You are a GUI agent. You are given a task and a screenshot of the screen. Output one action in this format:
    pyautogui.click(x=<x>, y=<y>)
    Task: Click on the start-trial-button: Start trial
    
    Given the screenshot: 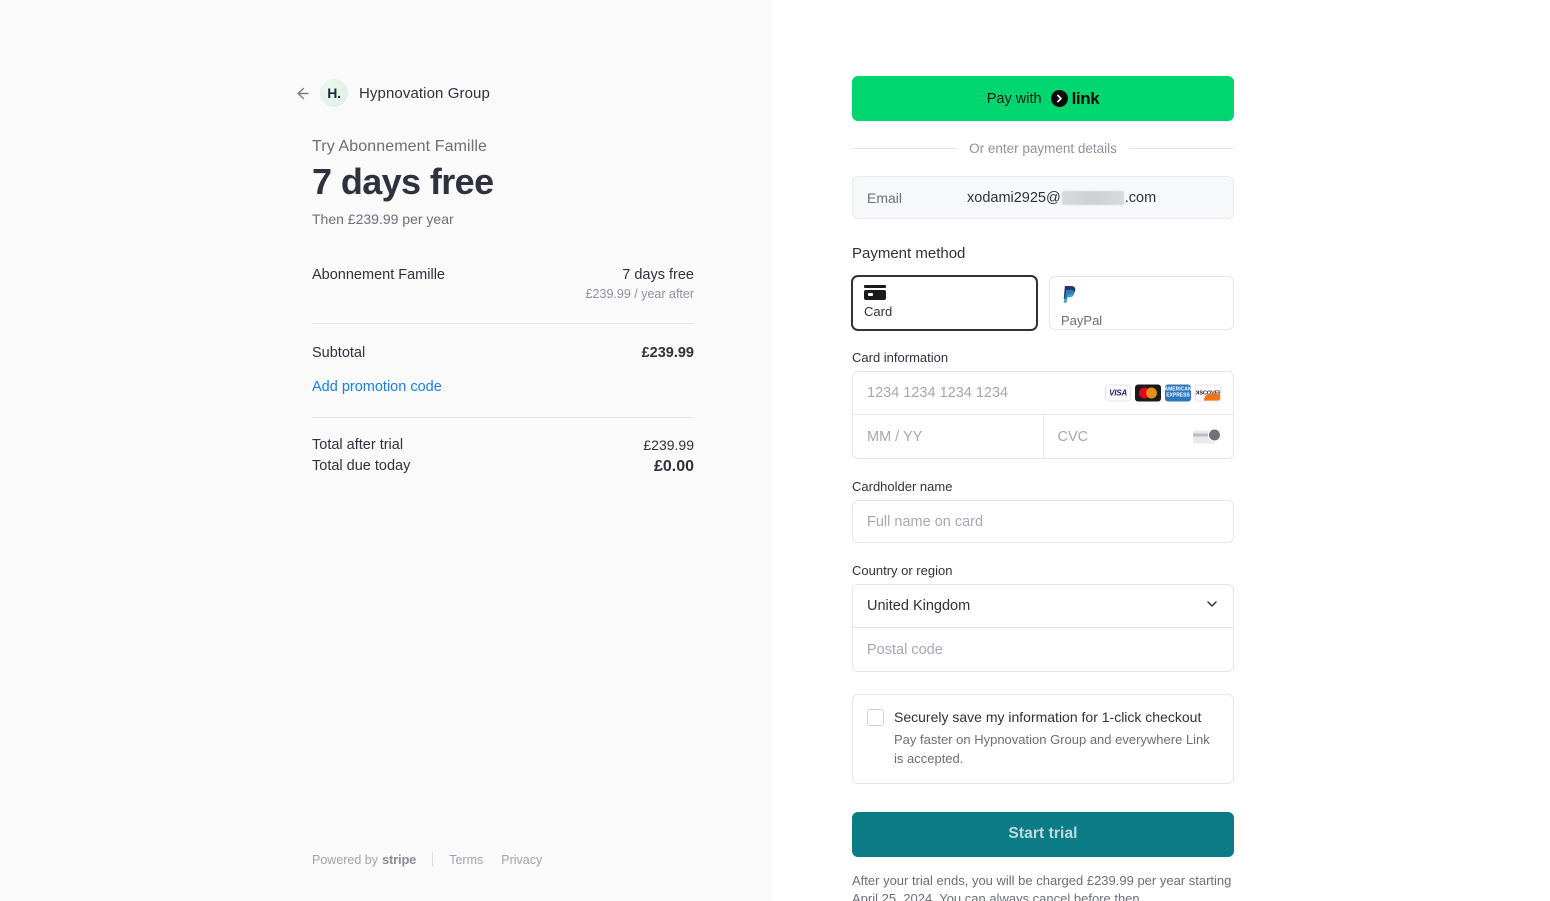 What is the action you would take?
    pyautogui.click(x=1043, y=834)
    